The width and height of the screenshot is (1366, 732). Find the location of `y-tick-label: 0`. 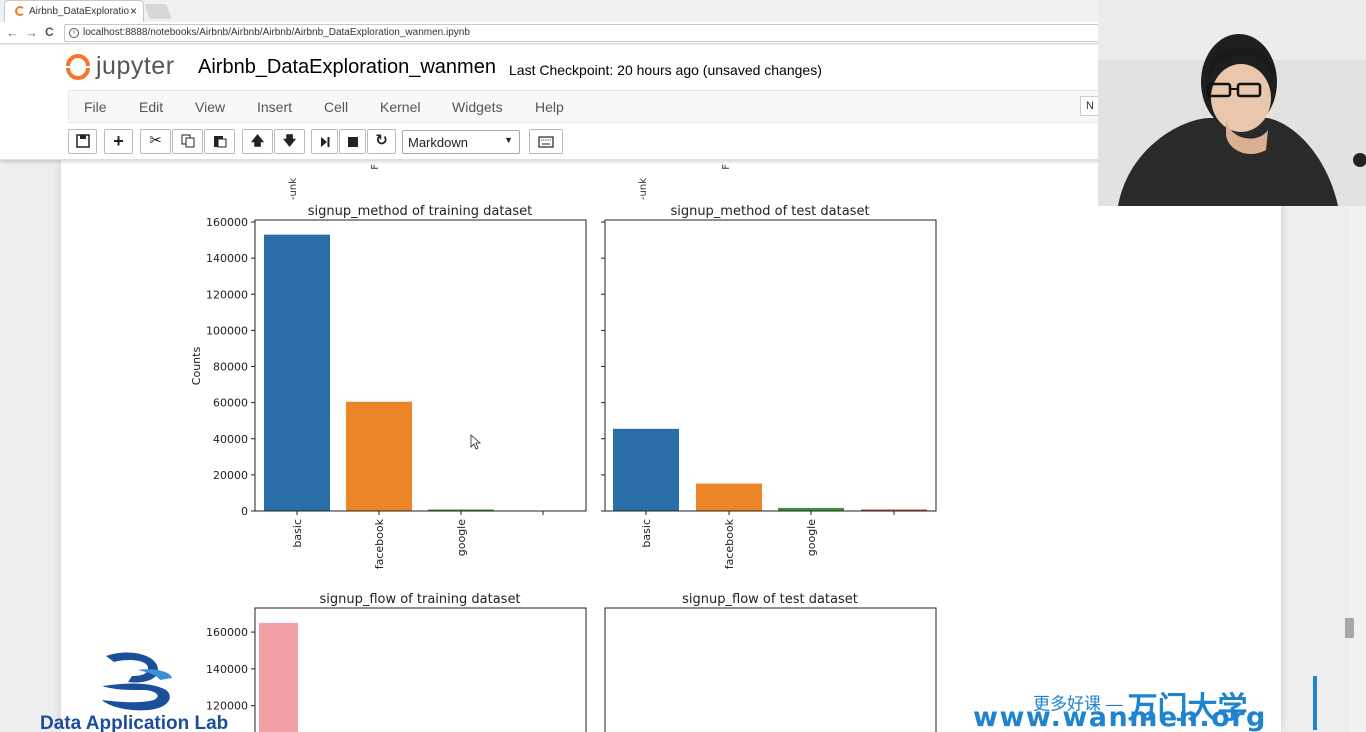

y-tick-label: 0 is located at coordinates (244, 511).